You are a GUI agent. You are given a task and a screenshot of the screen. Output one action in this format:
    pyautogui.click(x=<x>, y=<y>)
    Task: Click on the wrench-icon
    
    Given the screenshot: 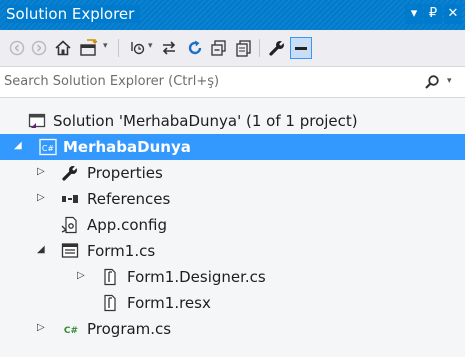 What is the action you would take?
    pyautogui.click(x=70, y=173)
    